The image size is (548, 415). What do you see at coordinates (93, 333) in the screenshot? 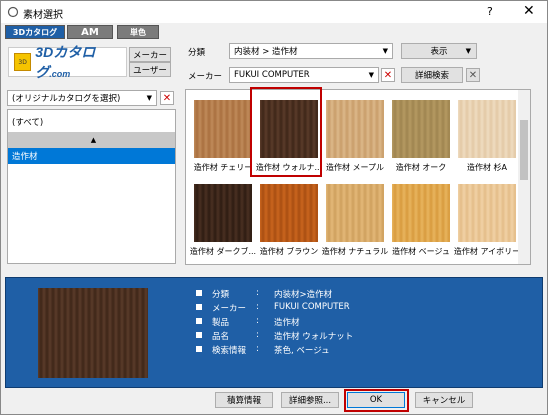
I see `selected-material-preview` at bounding box center [93, 333].